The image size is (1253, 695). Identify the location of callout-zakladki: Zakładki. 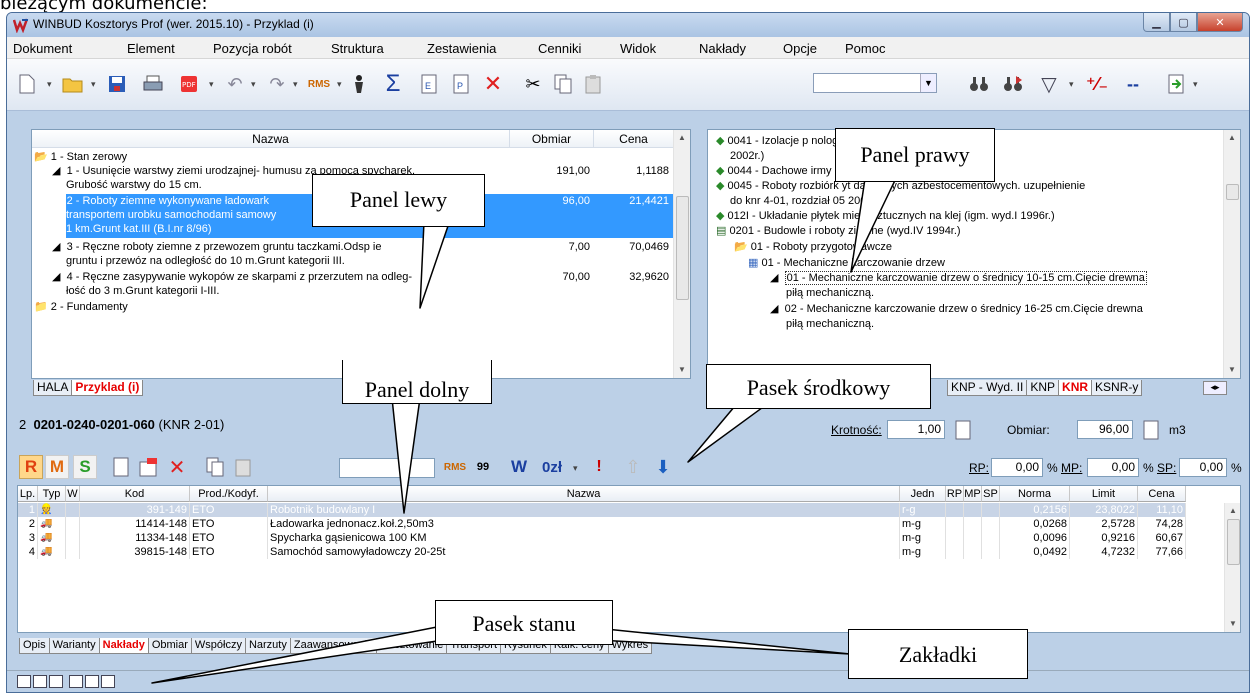
(938, 654).